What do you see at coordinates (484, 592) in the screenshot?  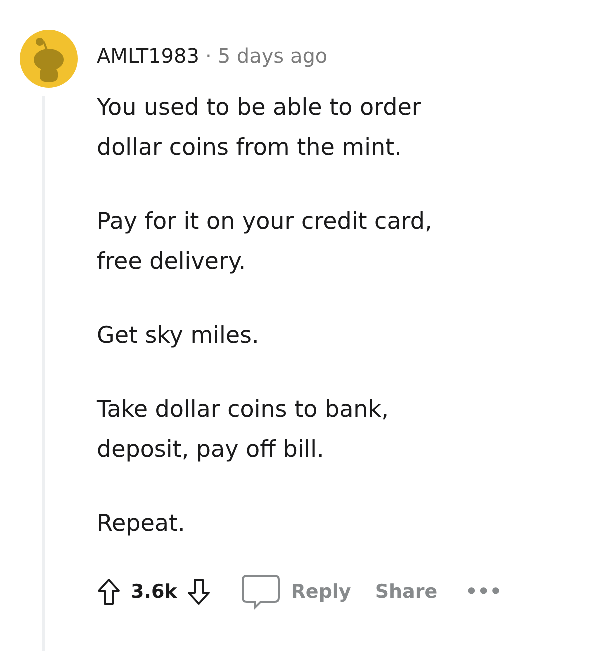 I see `more-button: •••` at bounding box center [484, 592].